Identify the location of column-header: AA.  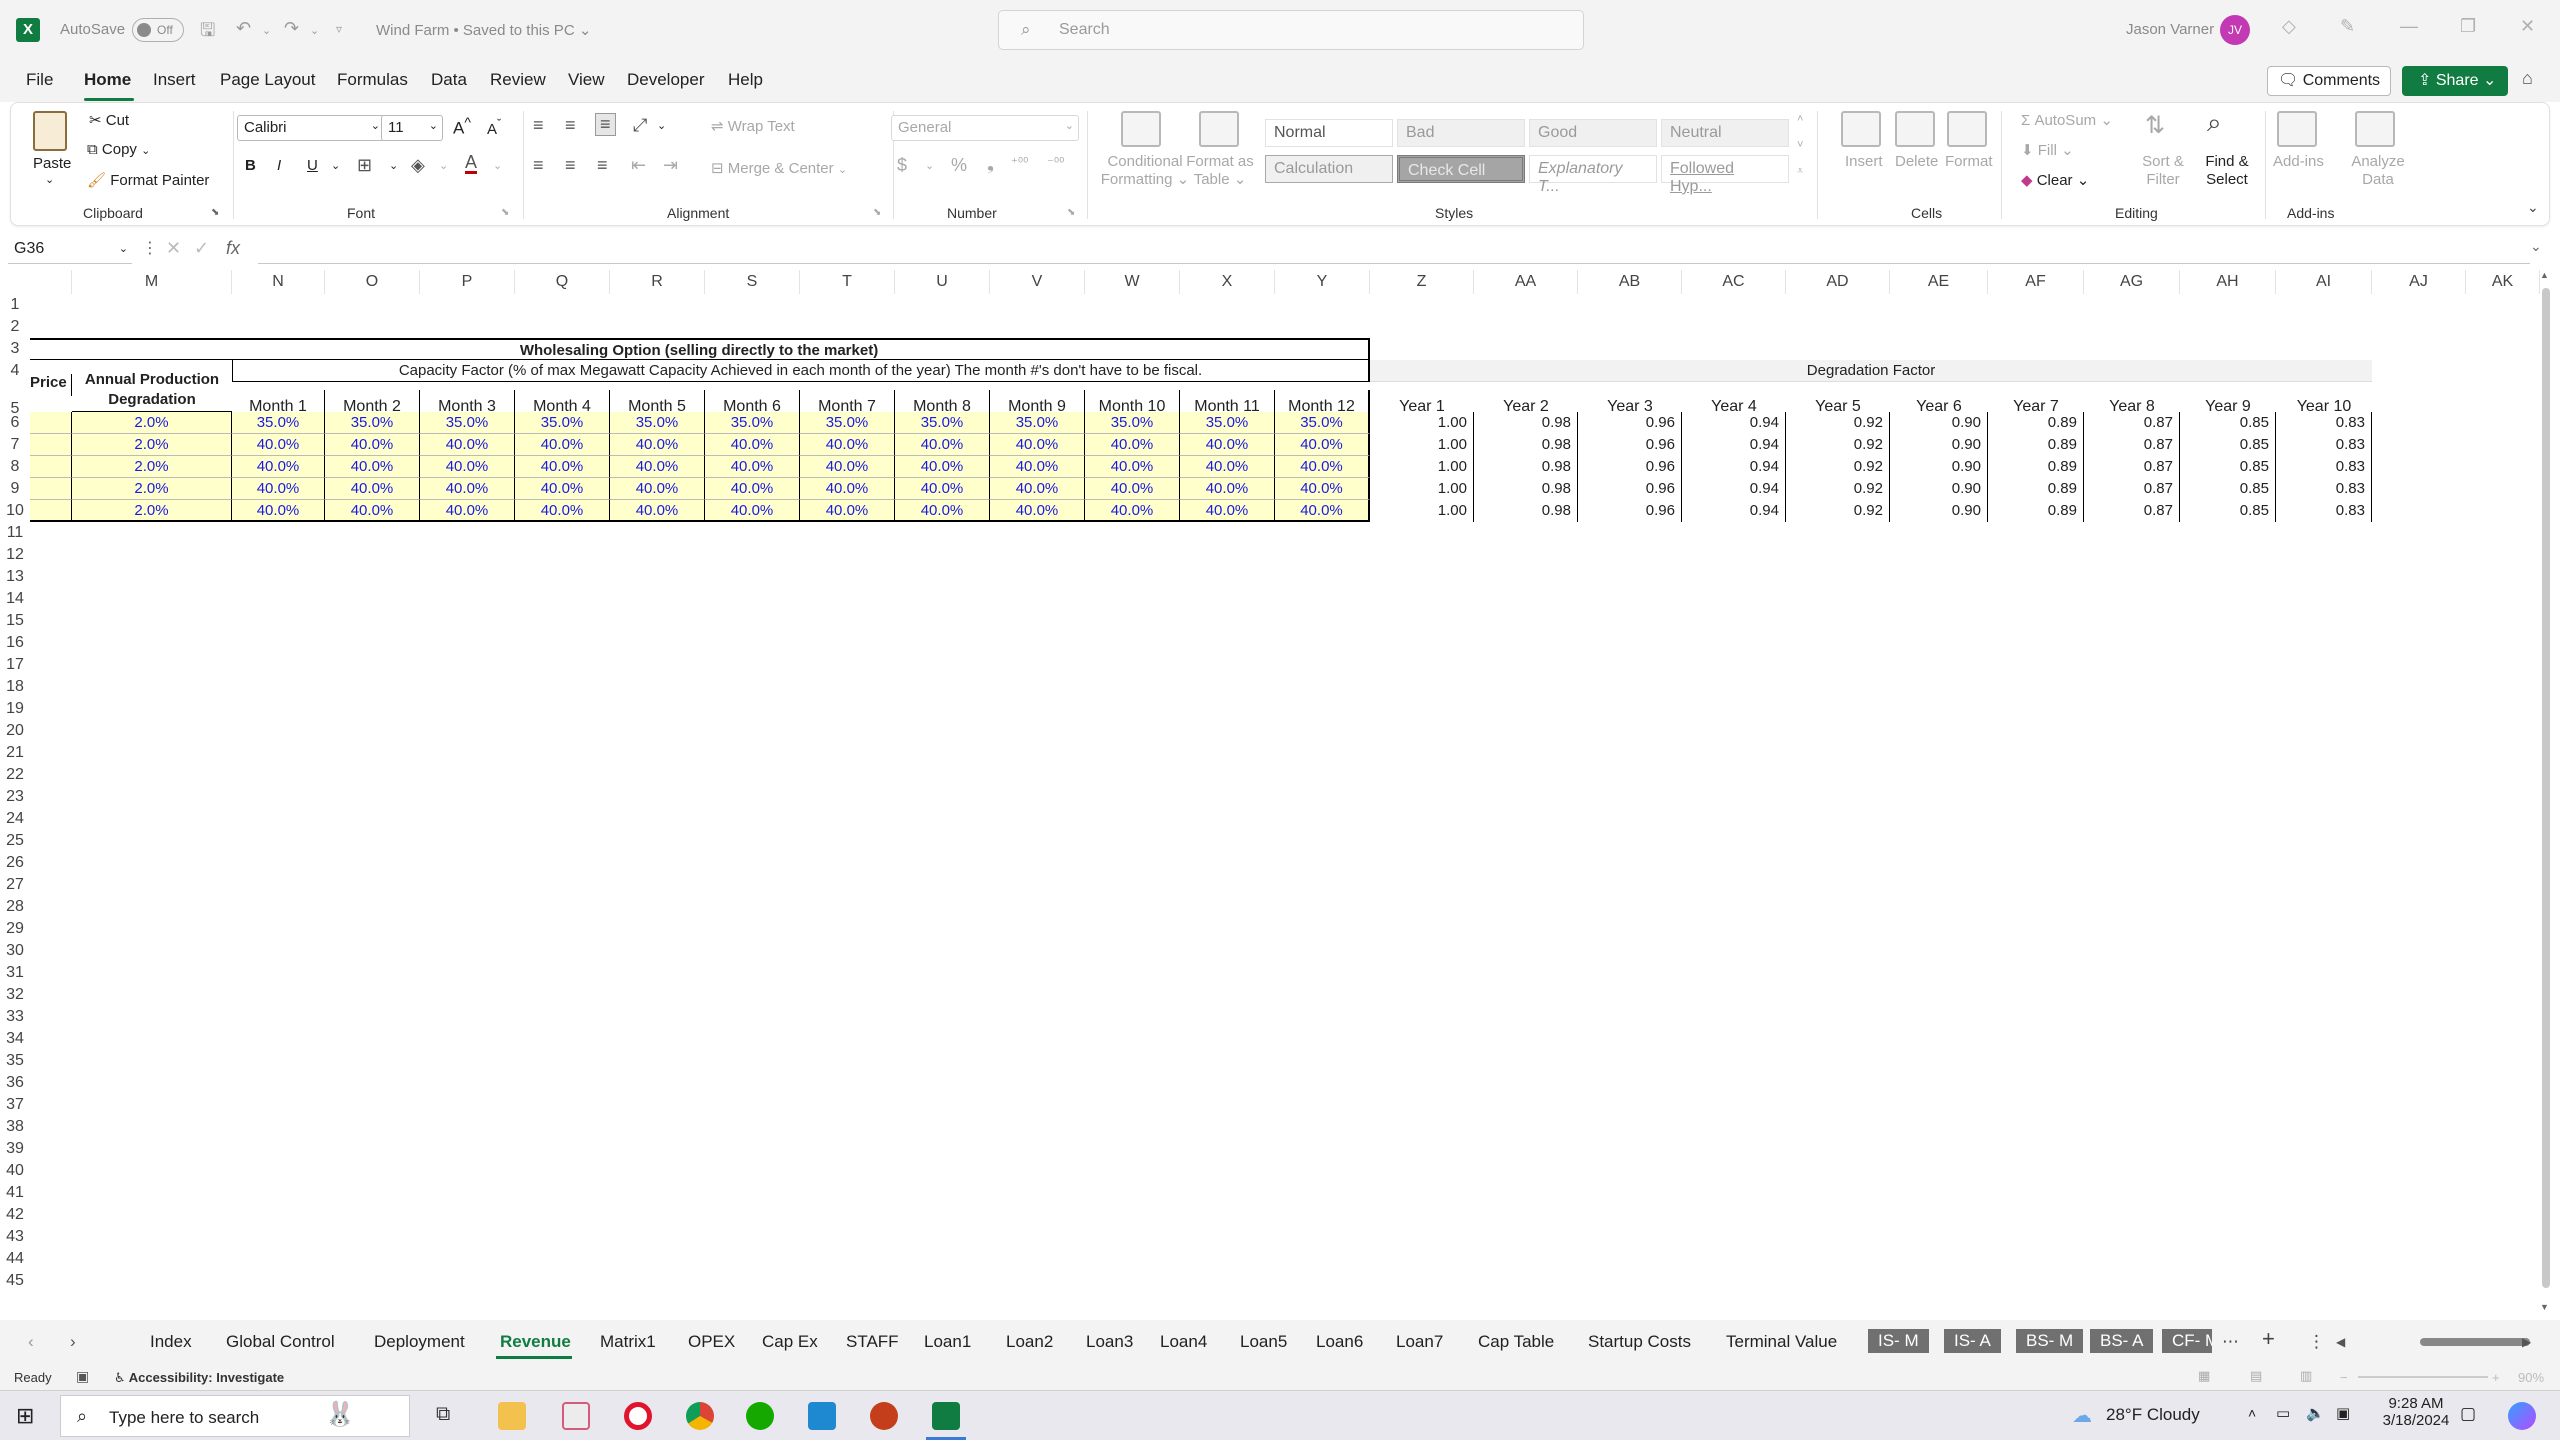
(1526, 282).